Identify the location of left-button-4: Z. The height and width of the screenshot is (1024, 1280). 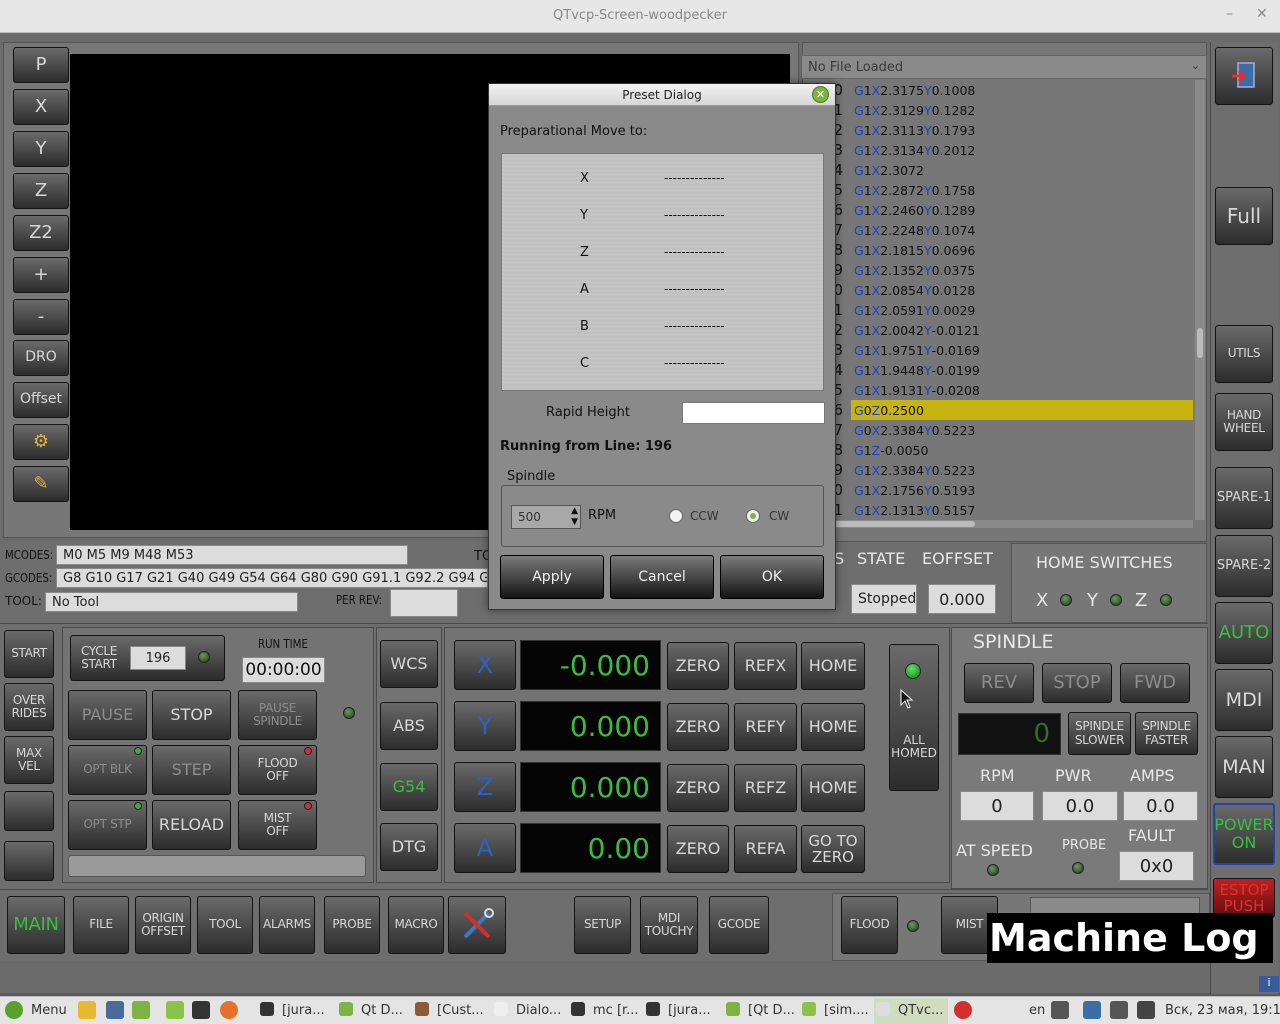
(41, 191).